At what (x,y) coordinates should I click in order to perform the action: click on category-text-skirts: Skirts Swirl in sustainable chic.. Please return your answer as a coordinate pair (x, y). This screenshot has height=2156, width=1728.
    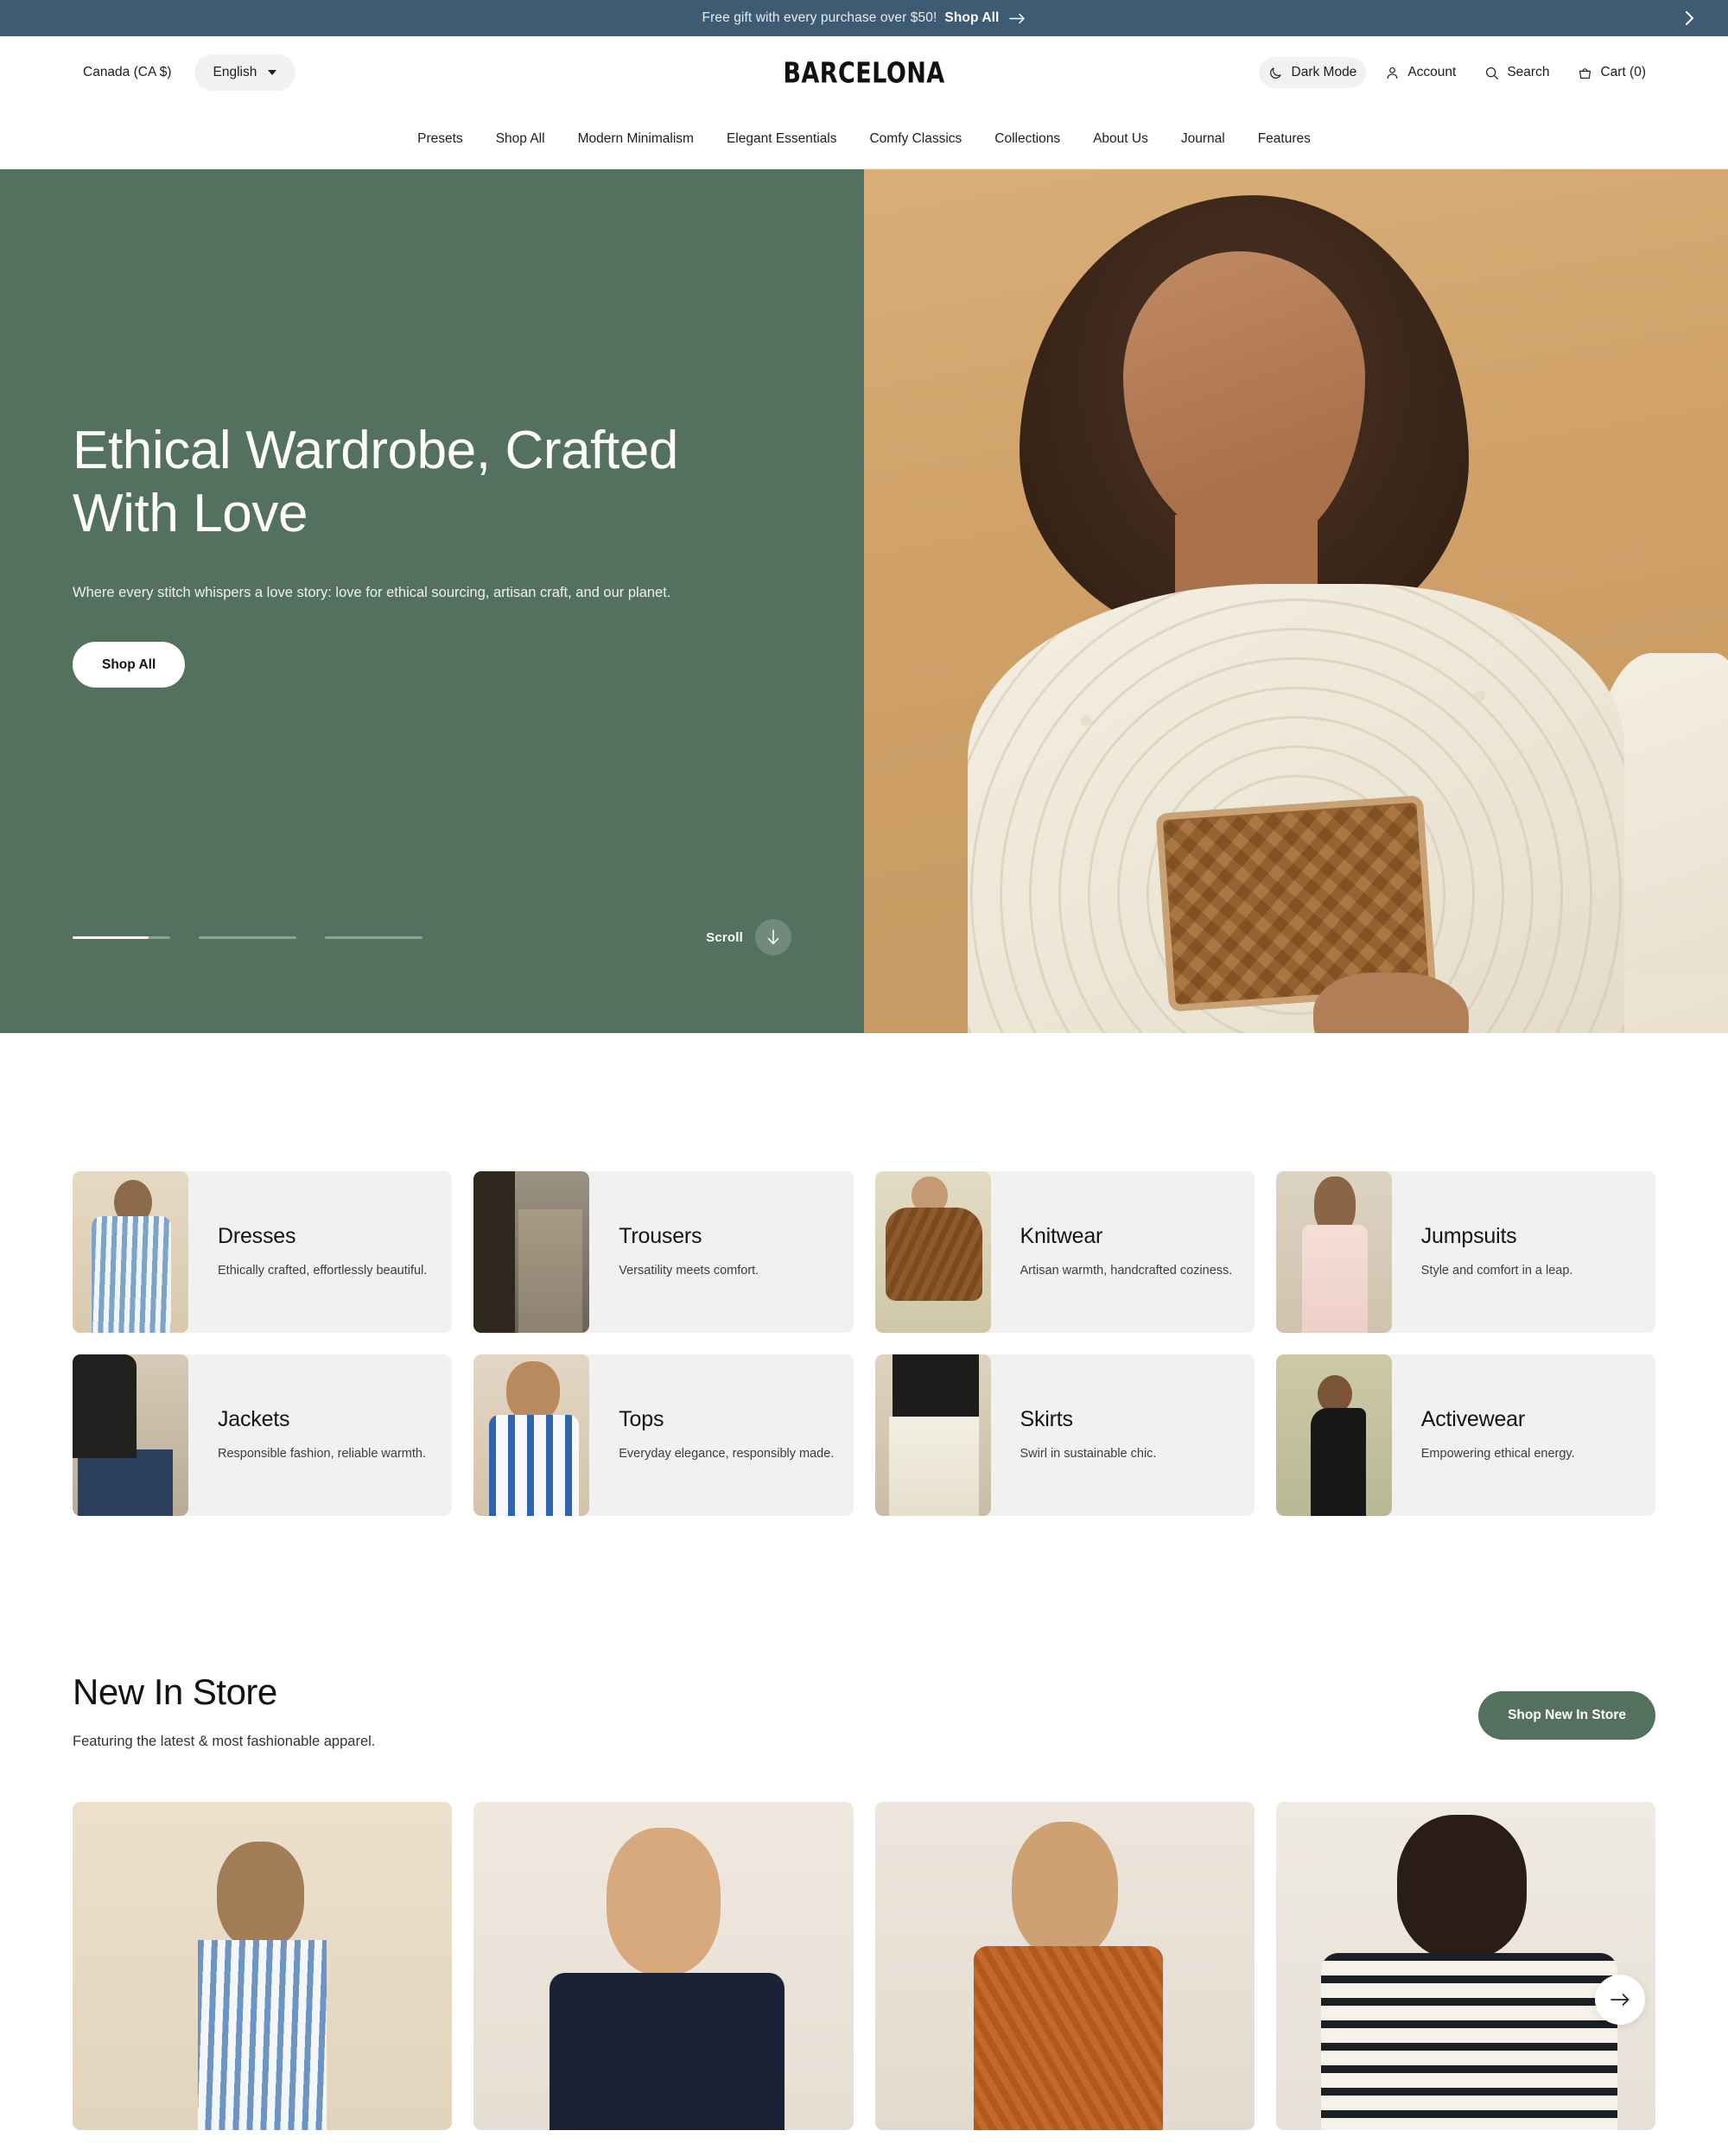
    Looking at the image, I should click on (1074, 1435).